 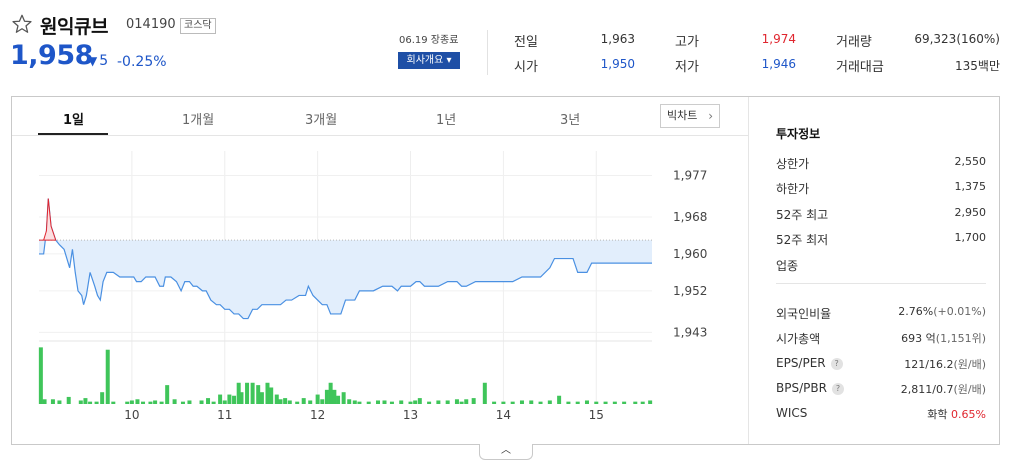 I want to click on info-separator, so click(x=881, y=283).